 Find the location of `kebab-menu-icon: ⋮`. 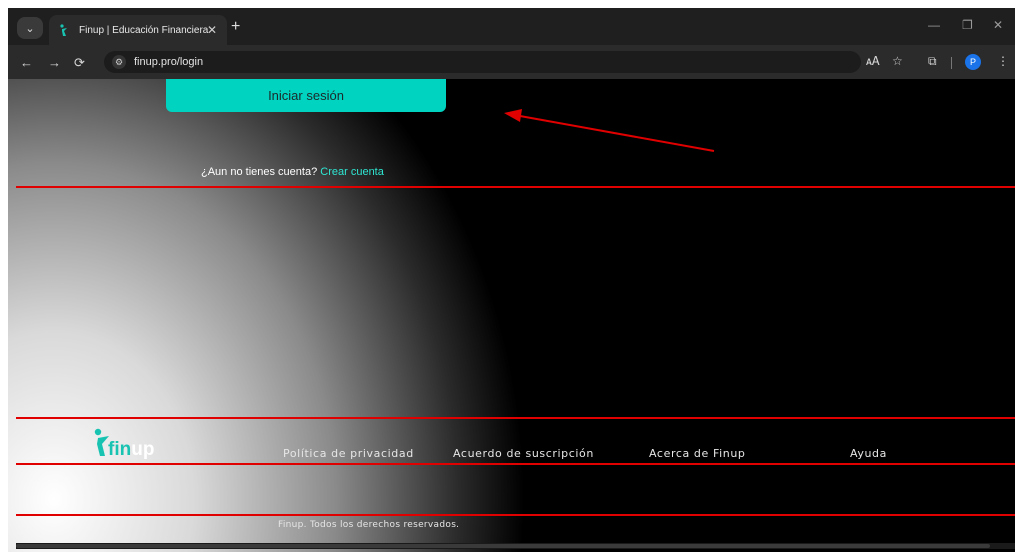

kebab-menu-icon: ⋮ is located at coordinates (1003, 61).